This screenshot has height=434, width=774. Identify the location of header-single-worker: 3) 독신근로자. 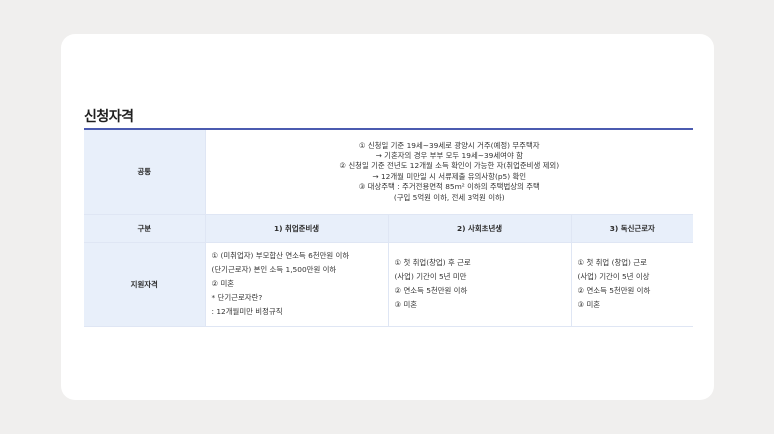
(632, 228).